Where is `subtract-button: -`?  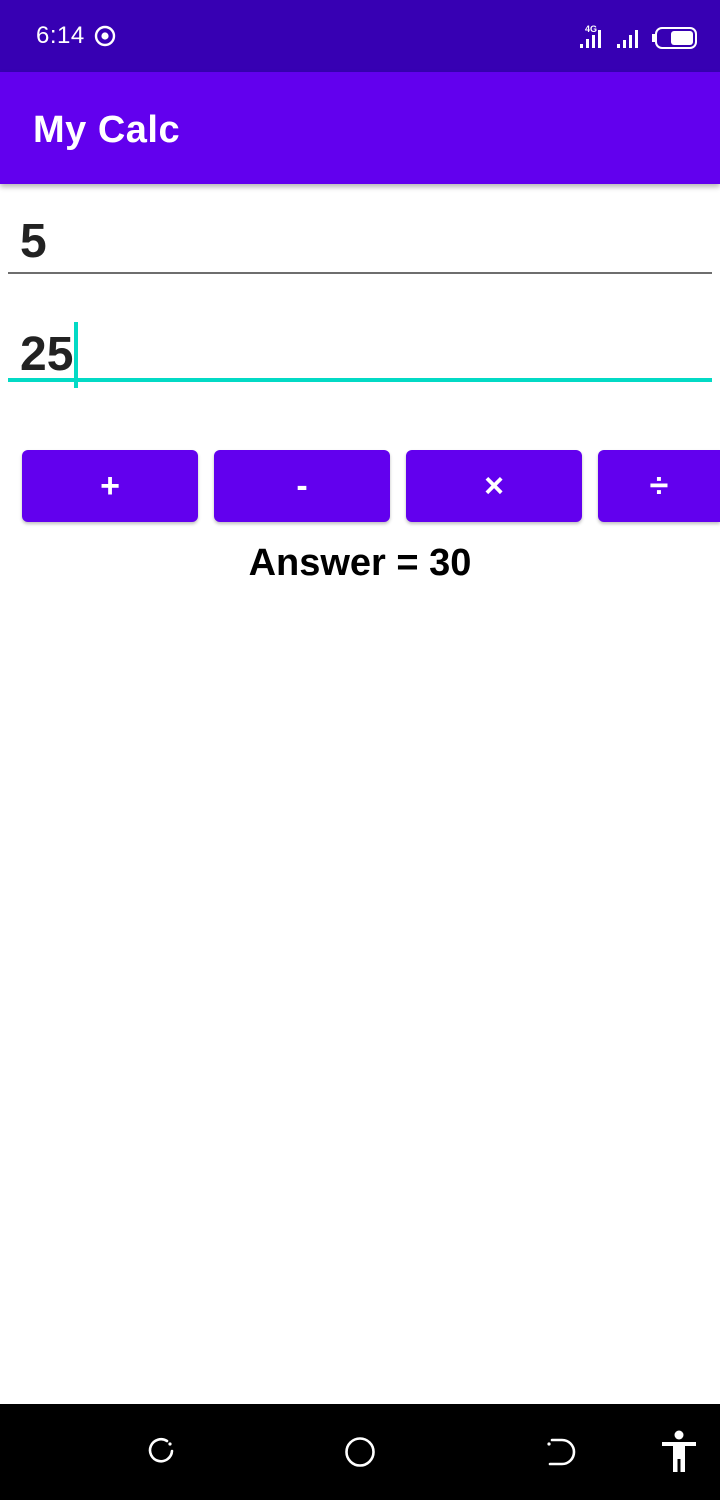
subtract-button: - is located at coordinates (302, 486).